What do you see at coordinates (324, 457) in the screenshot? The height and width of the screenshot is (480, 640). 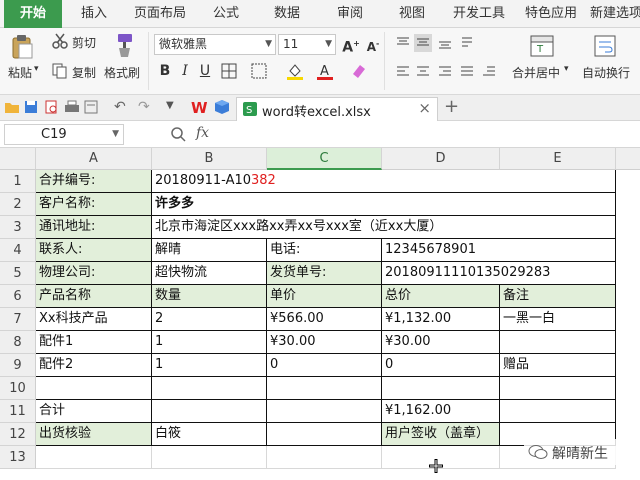 I see `cell-c13` at bounding box center [324, 457].